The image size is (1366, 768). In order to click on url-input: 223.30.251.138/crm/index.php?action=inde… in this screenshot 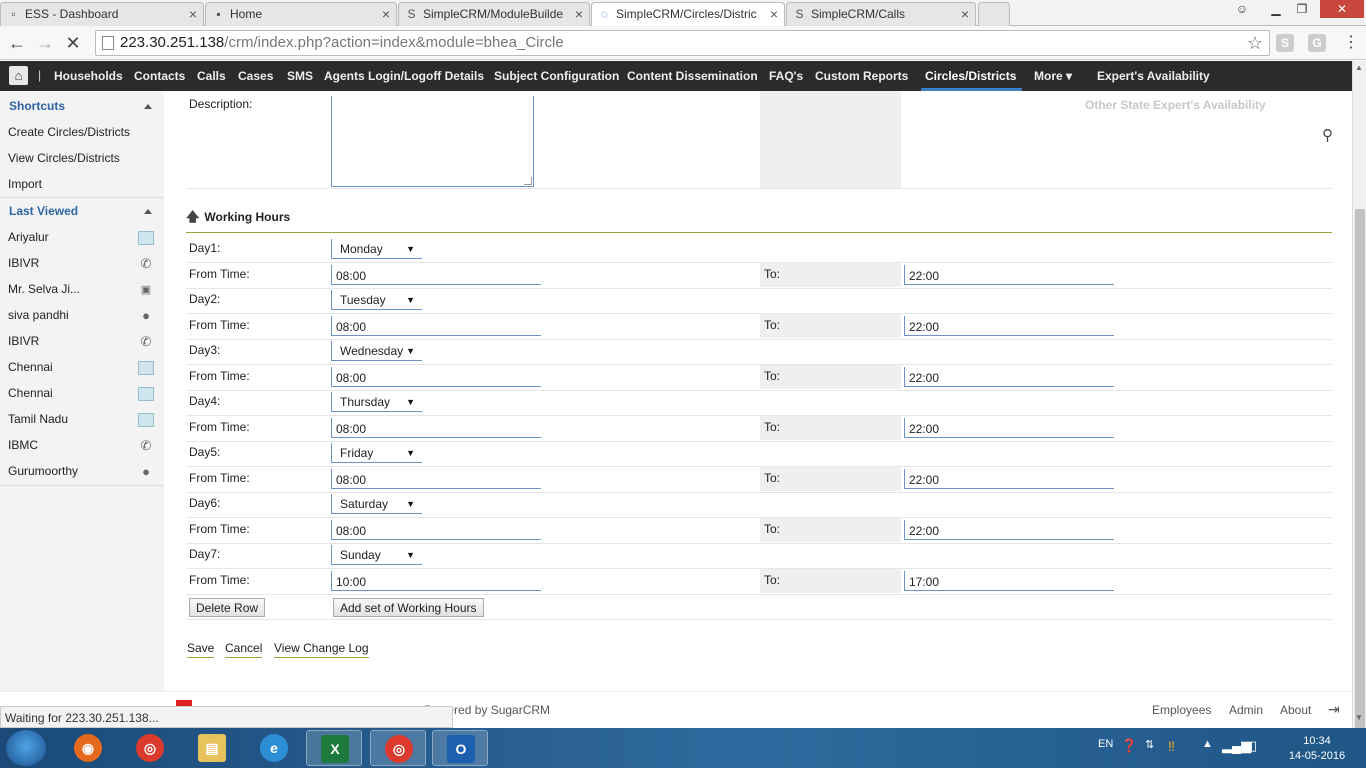, I will do `click(682, 43)`.